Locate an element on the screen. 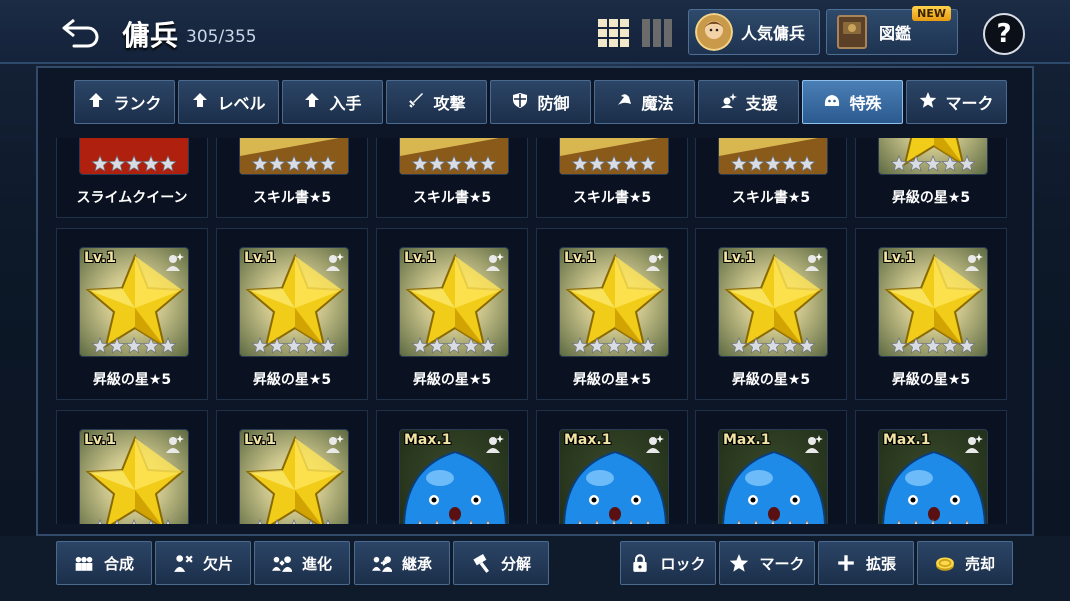  level-label: Max.1 is located at coordinates (747, 440).